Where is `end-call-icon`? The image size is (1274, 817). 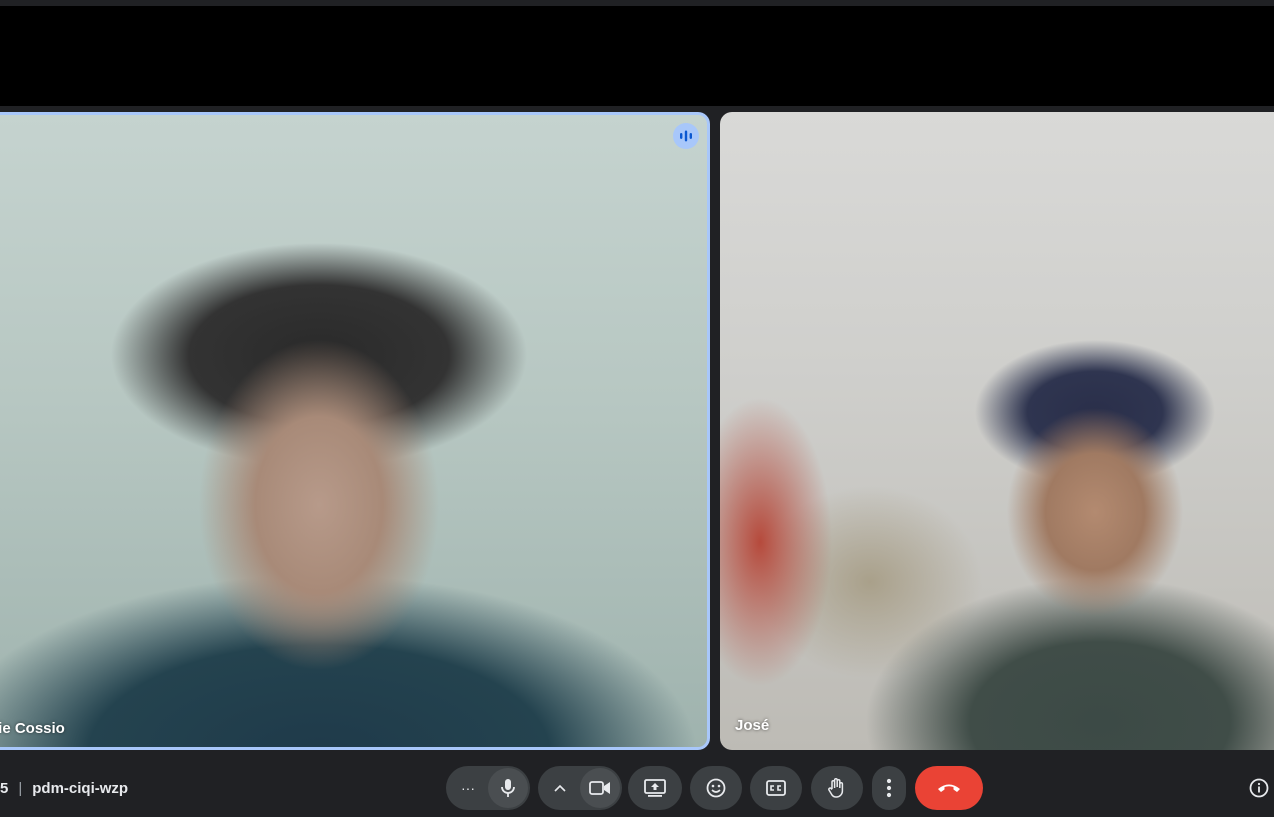 end-call-icon is located at coordinates (949, 788).